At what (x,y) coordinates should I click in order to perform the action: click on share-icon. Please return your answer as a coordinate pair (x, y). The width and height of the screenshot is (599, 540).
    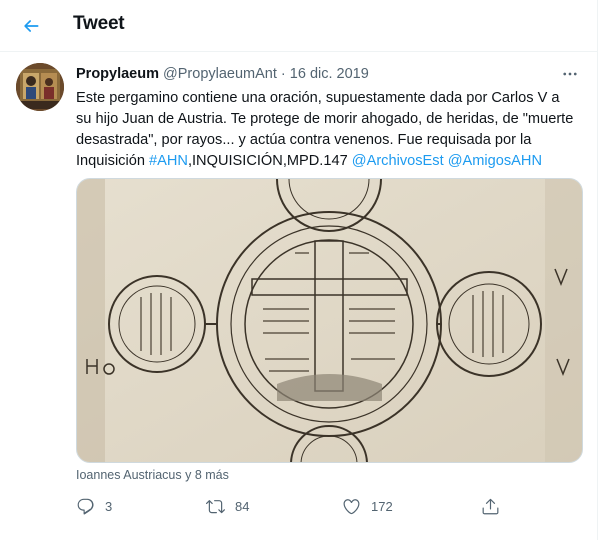
    Looking at the image, I should click on (490, 506).